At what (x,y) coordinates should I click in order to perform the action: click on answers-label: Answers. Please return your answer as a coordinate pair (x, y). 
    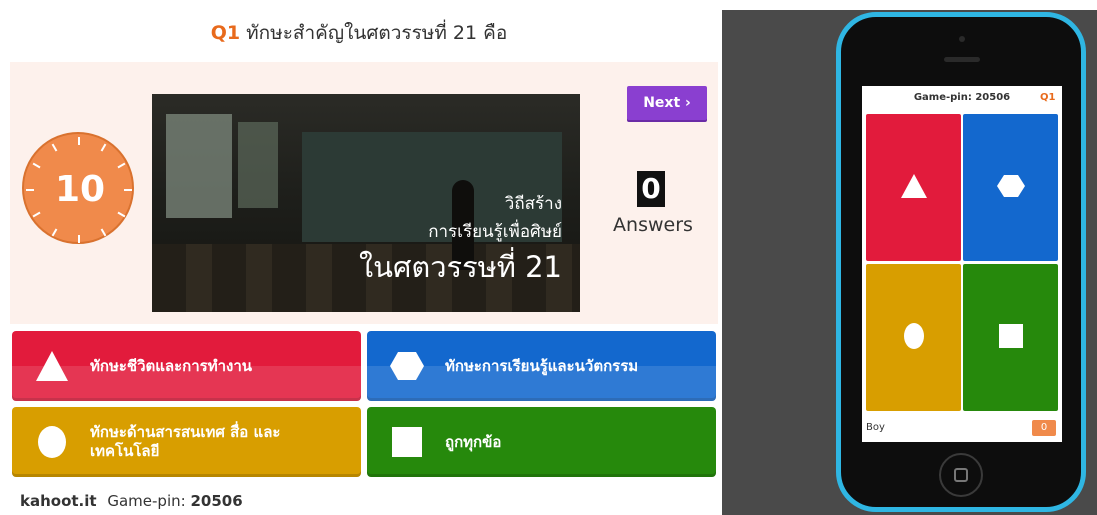
    Looking at the image, I should click on (653, 225).